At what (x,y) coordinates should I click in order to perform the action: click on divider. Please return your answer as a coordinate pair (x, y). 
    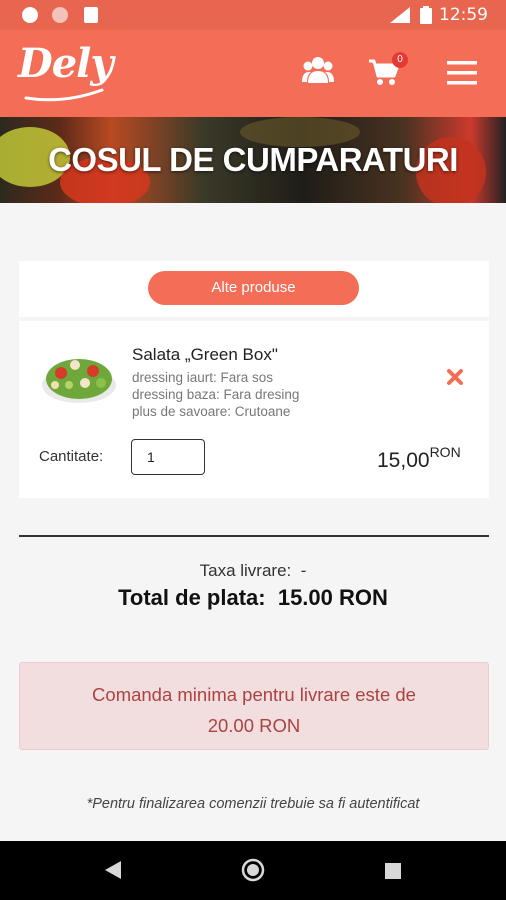
    Looking at the image, I should click on (254, 536).